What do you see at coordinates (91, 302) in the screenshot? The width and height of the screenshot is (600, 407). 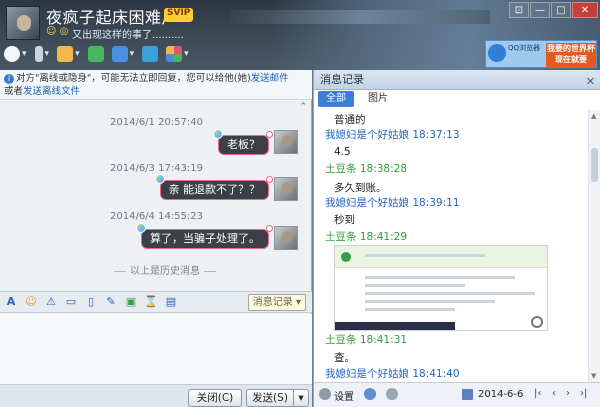 I see `voice-message-icon: ▯` at bounding box center [91, 302].